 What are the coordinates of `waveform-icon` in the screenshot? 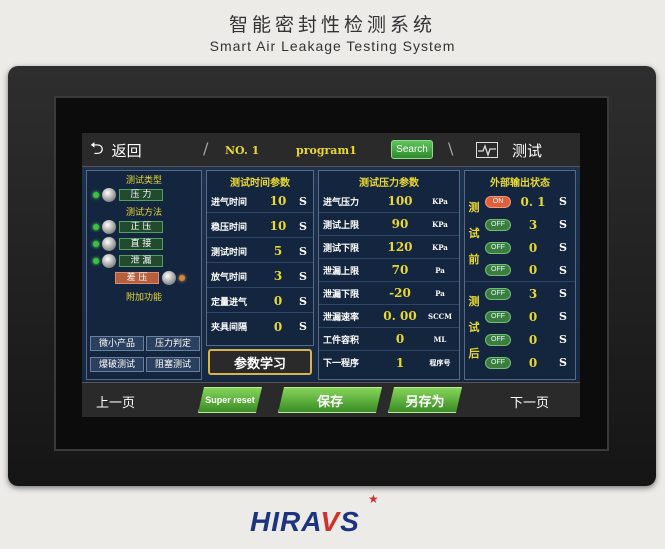 It's located at (487, 150).